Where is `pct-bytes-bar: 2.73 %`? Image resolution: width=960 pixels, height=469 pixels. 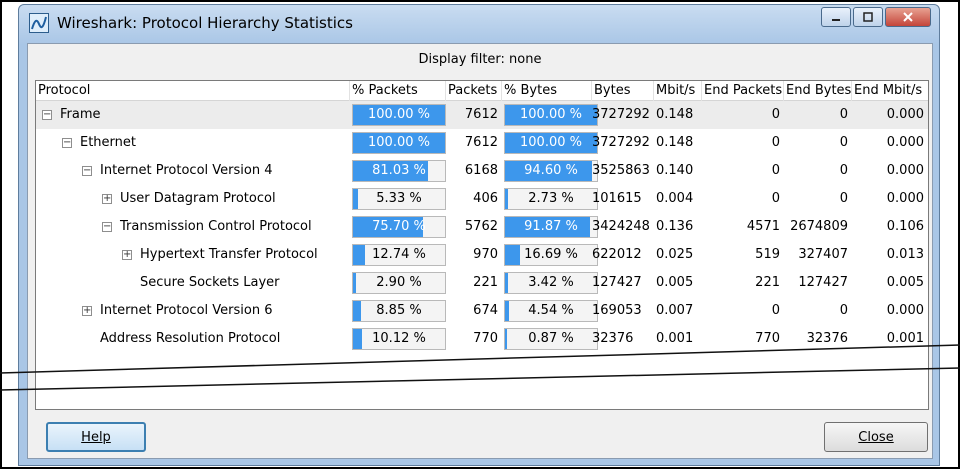
pct-bytes-bar: 2.73 % is located at coordinates (551, 199).